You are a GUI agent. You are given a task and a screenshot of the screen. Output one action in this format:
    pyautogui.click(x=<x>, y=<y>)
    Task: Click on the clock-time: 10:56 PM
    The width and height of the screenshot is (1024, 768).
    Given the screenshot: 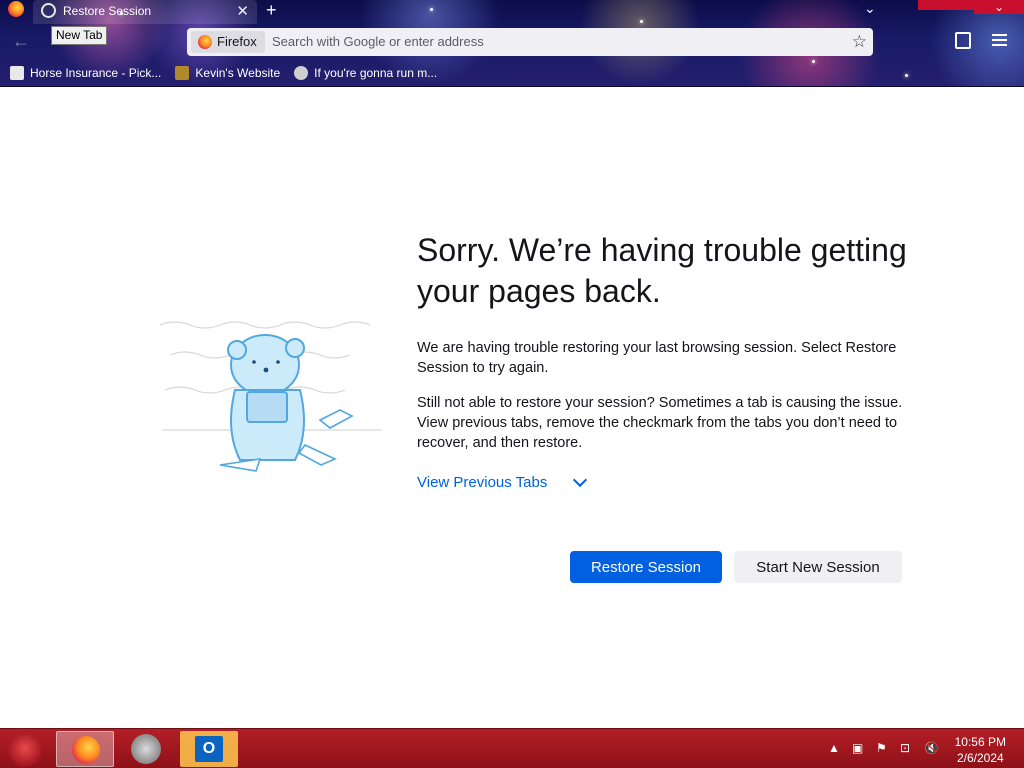 What is the action you would take?
    pyautogui.click(x=980, y=742)
    